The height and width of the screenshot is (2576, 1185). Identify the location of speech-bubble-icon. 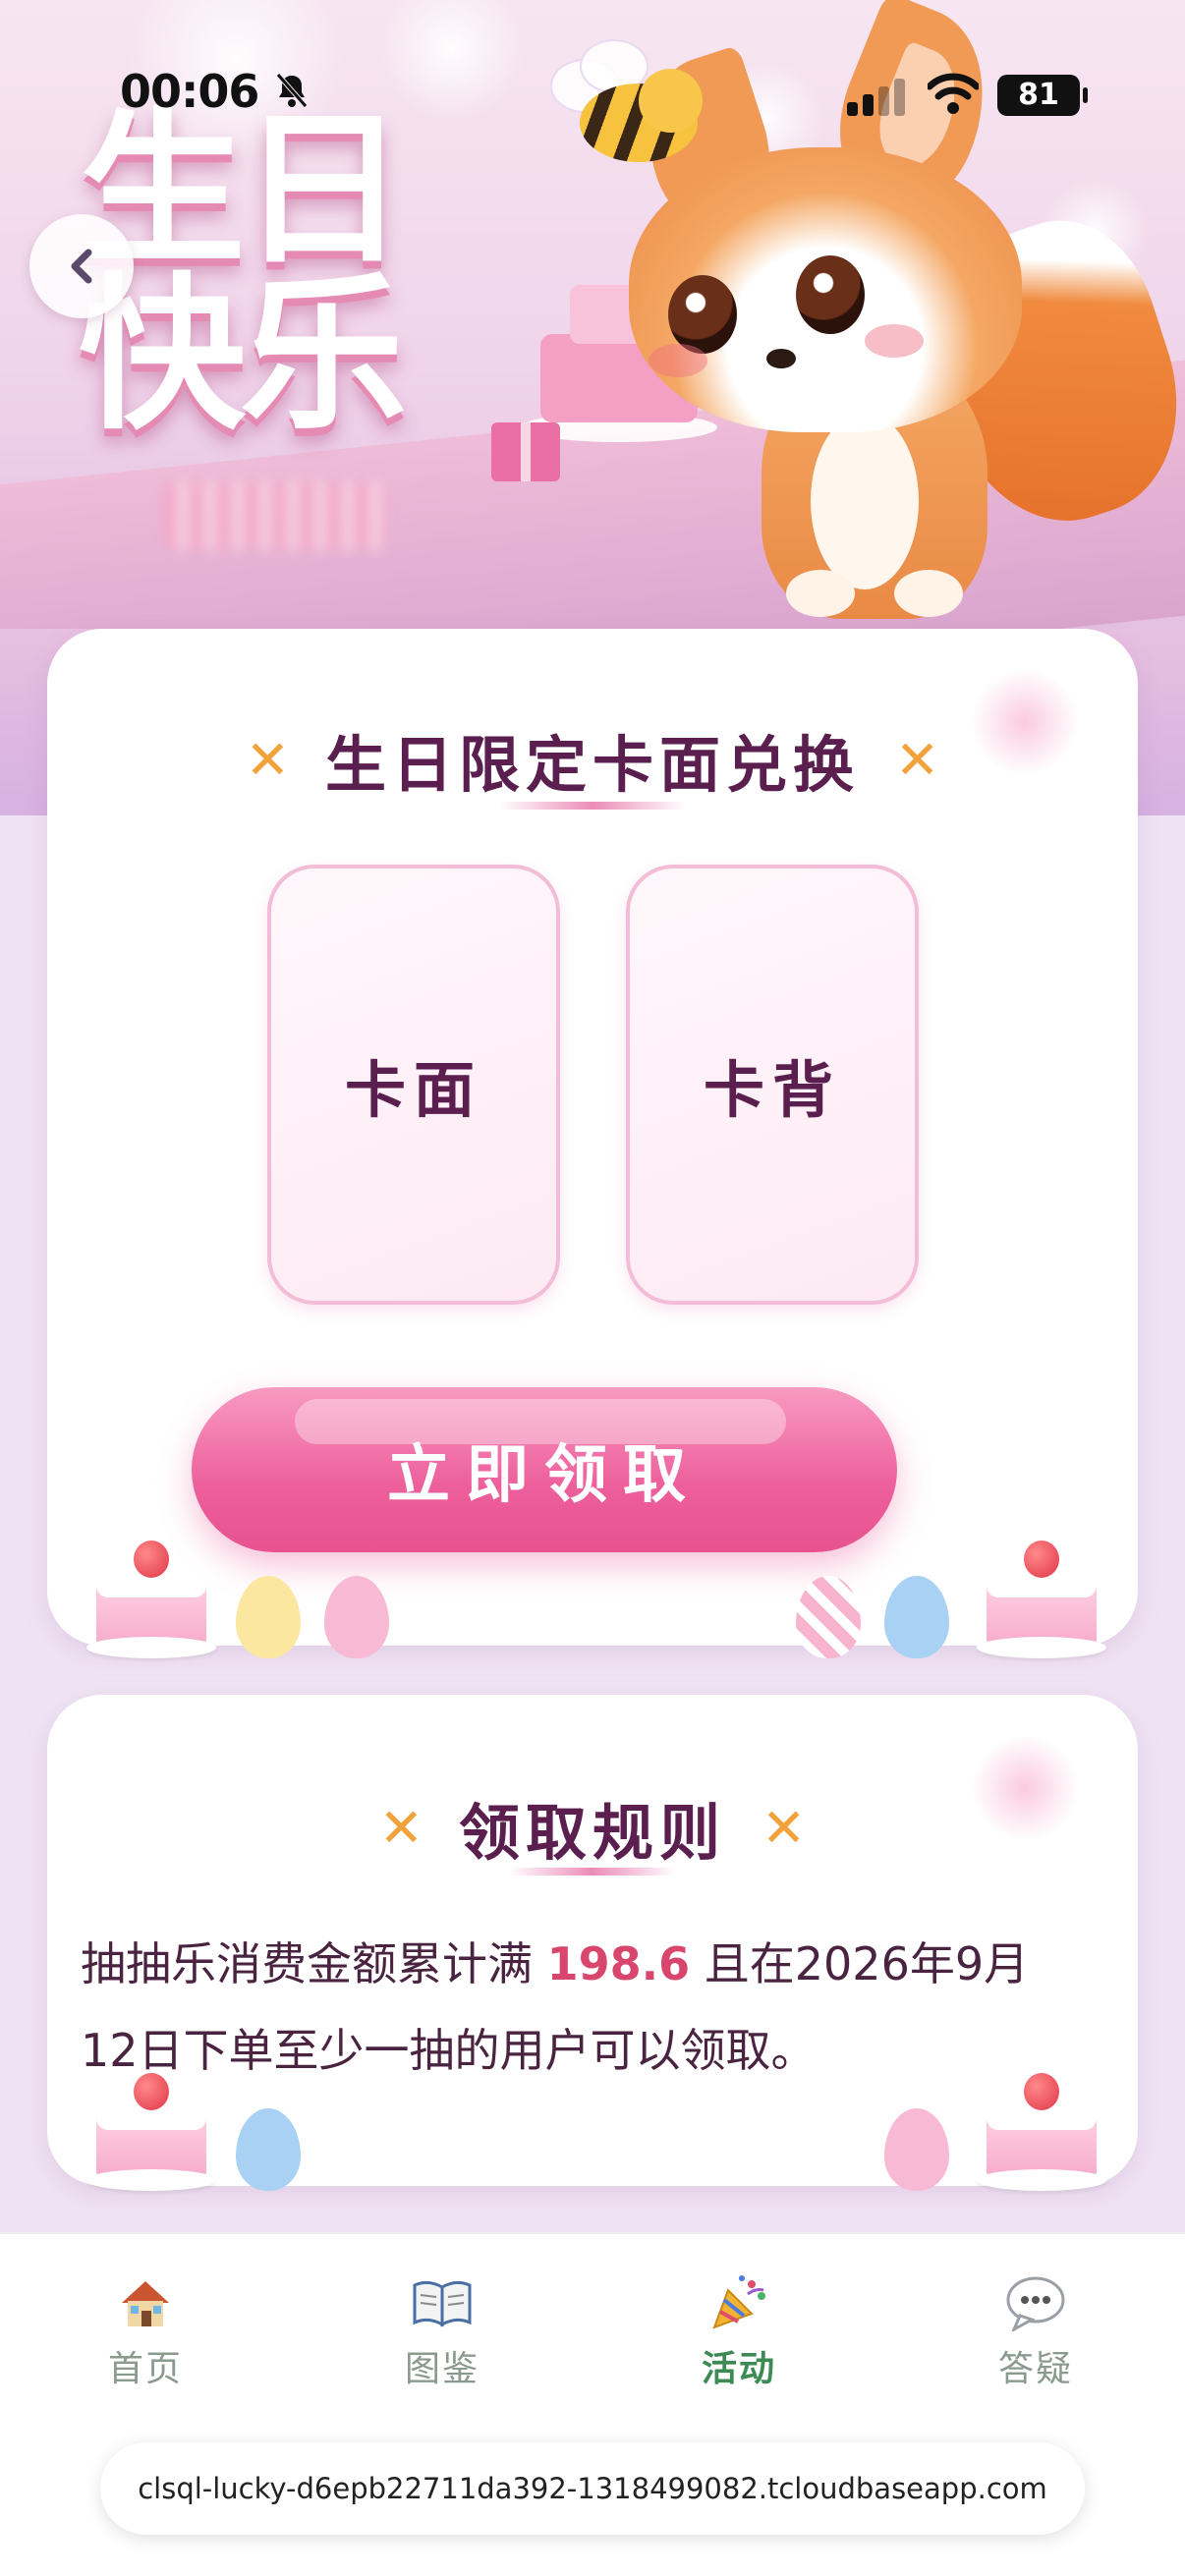
(1035, 2303).